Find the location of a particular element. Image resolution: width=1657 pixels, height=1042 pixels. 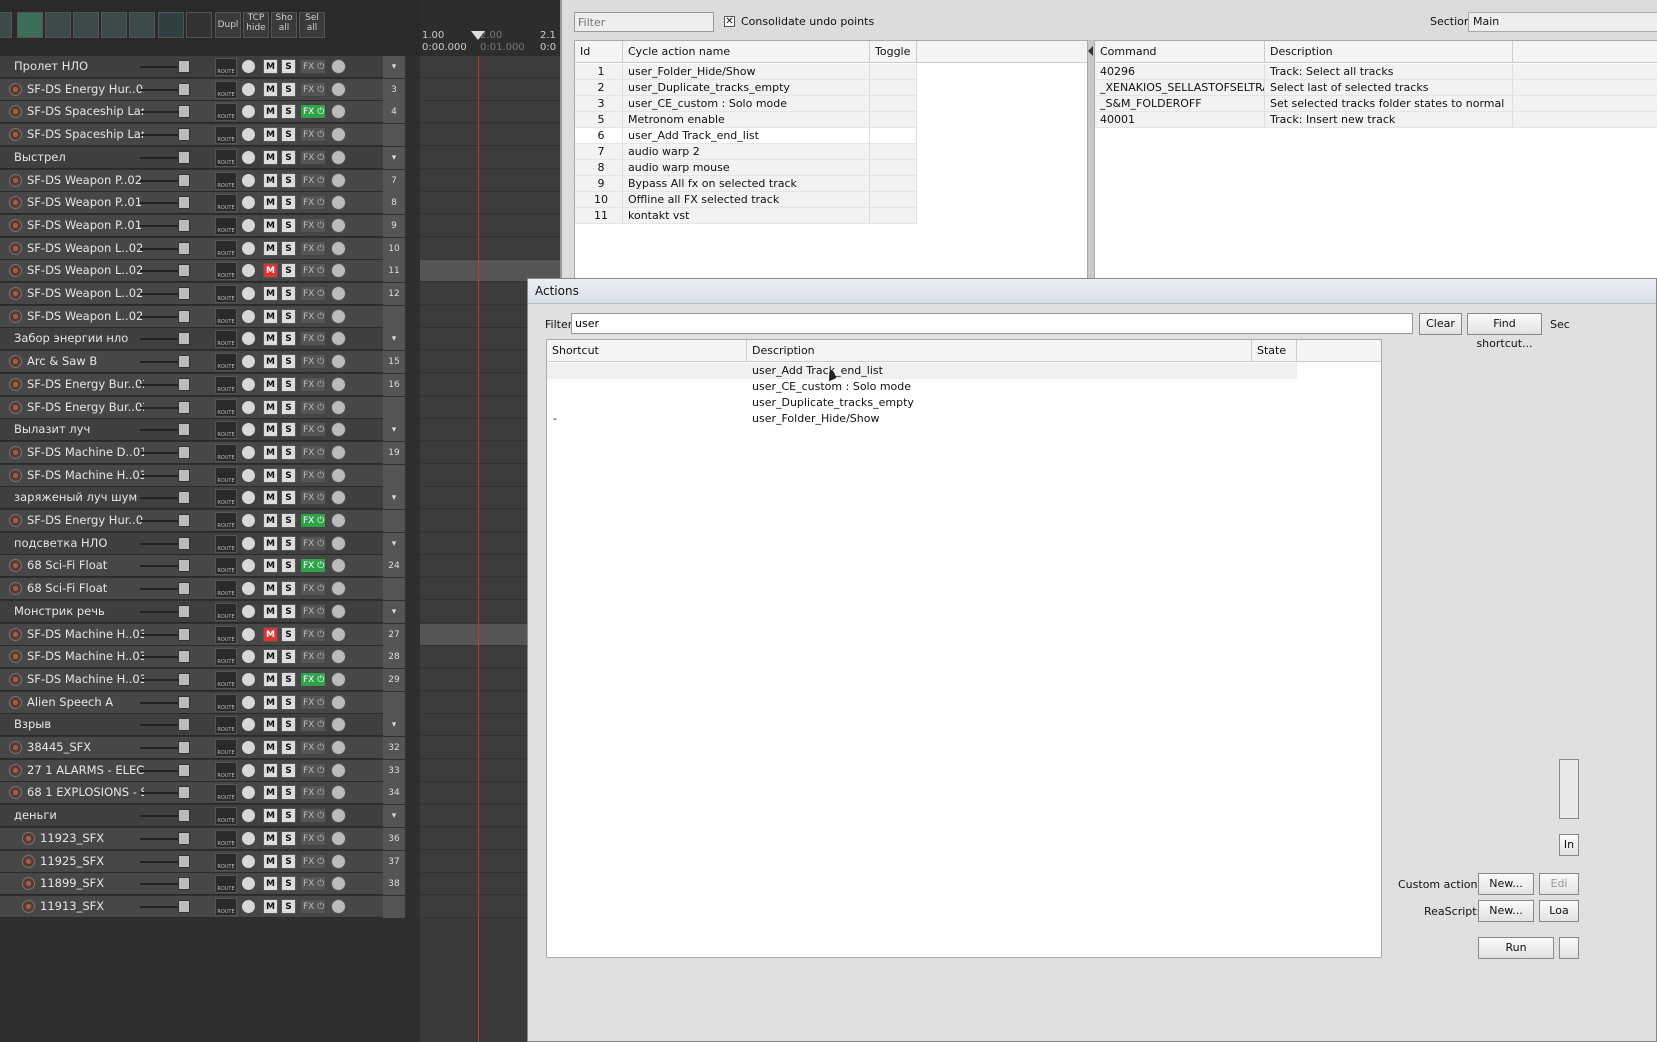

track-name: 38445_SFX is located at coordinates (85, 747).